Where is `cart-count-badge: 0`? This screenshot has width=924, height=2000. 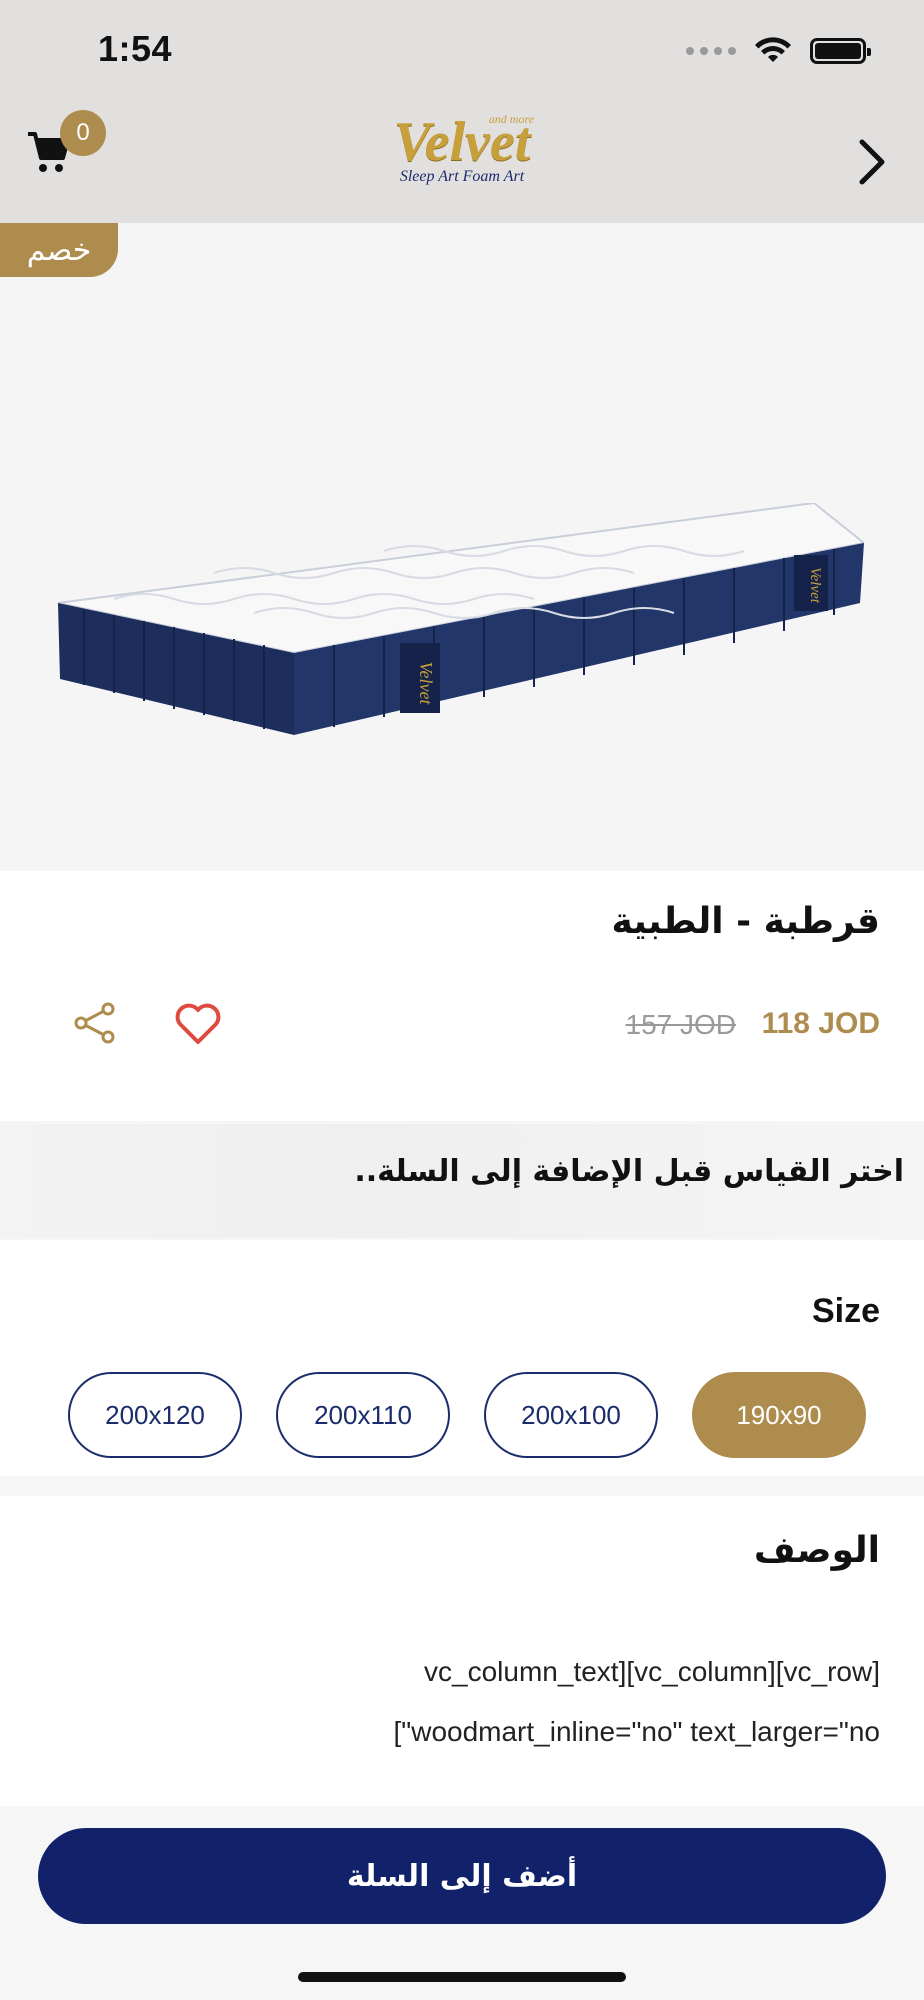 cart-count-badge: 0 is located at coordinates (83, 133).